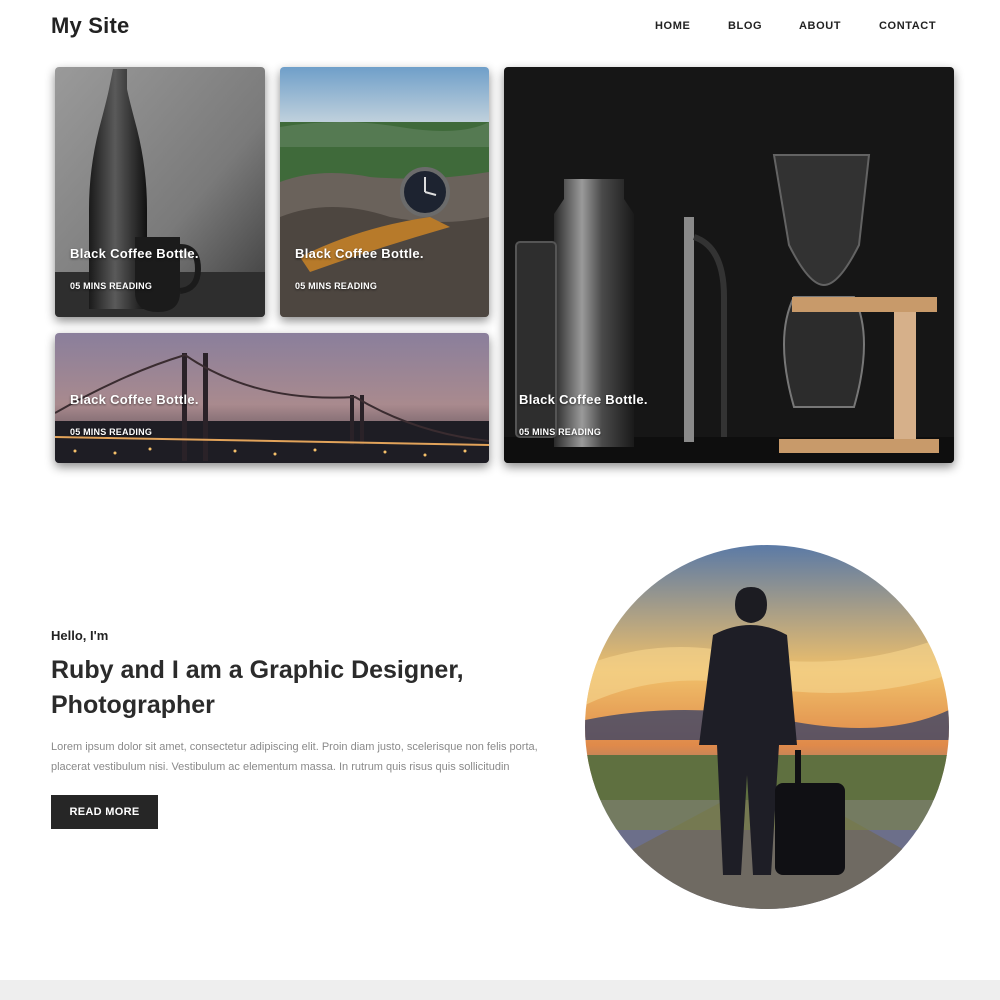  Describe the element at coordinates (820, 26) in the screenshot. I see `nav-about: ABOUT` at that location.